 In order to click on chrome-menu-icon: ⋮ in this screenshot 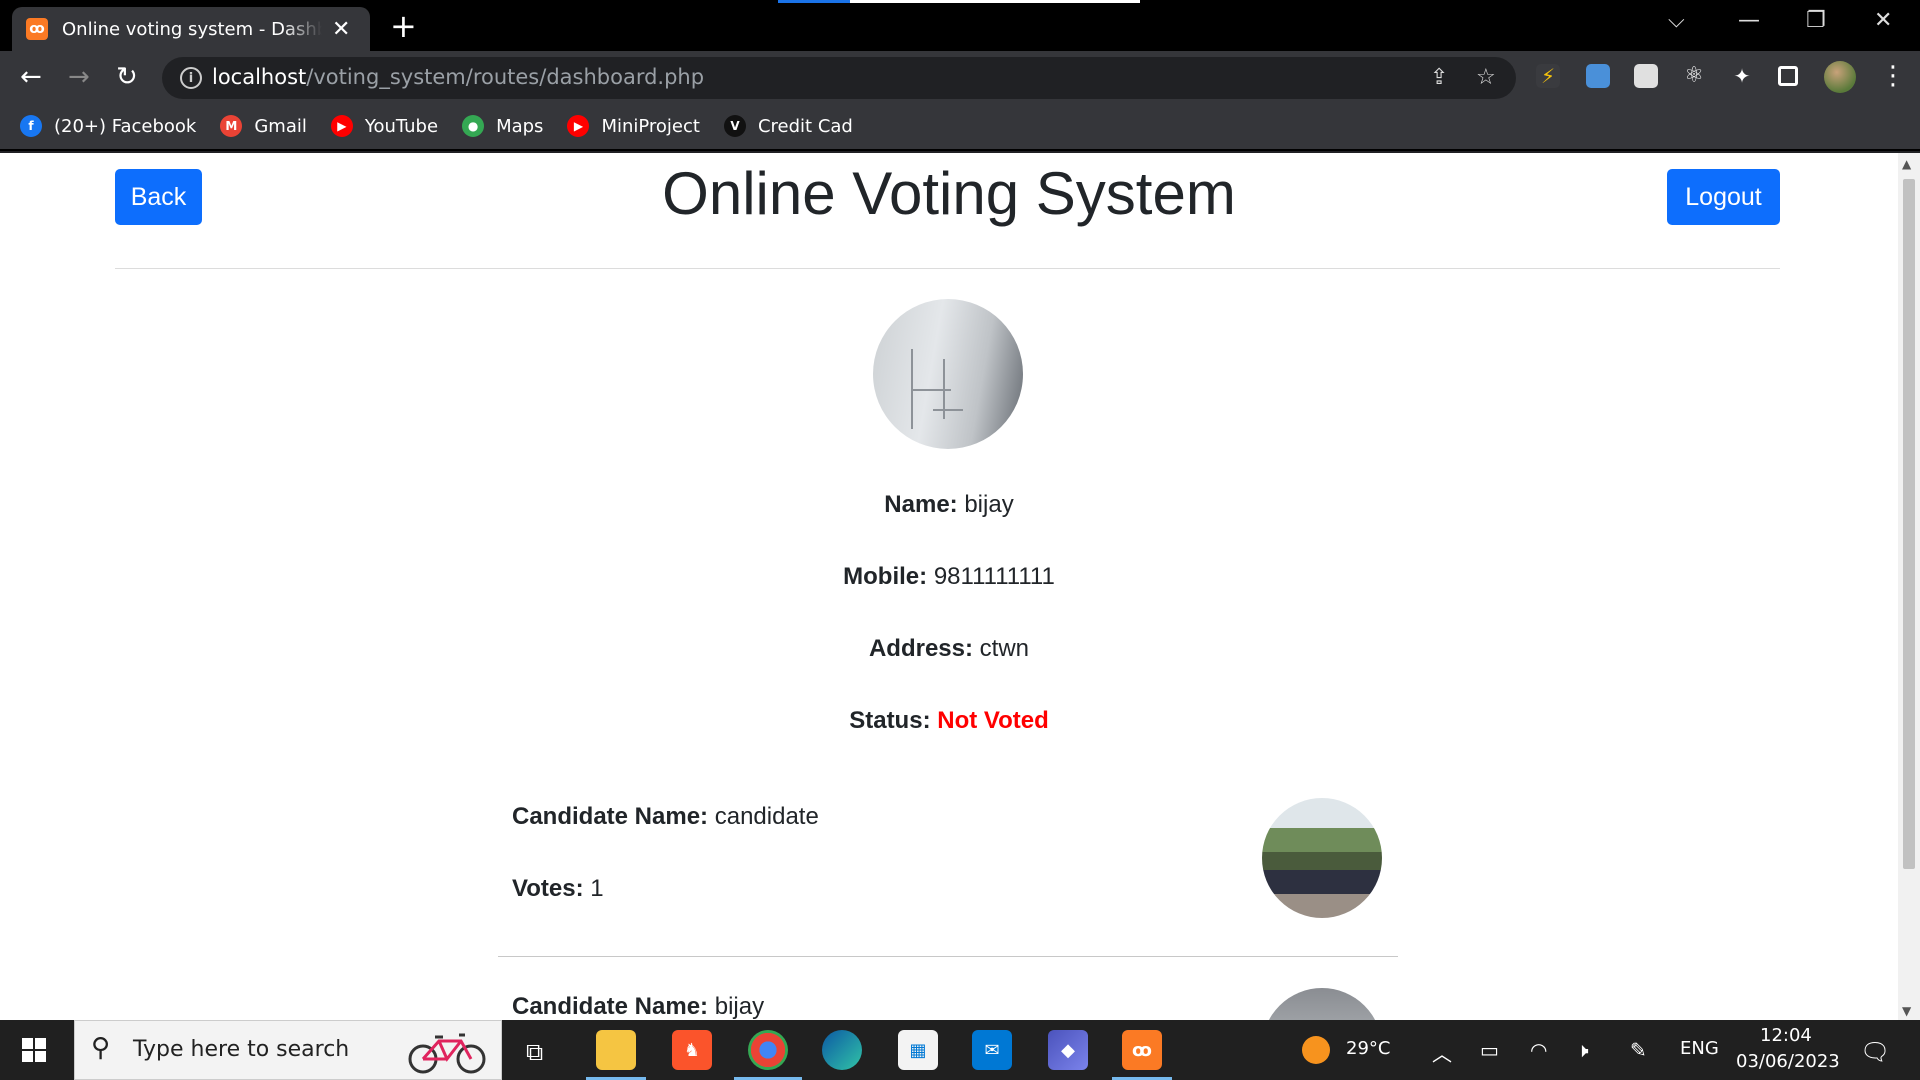, I will do `click(1893, 76)`.